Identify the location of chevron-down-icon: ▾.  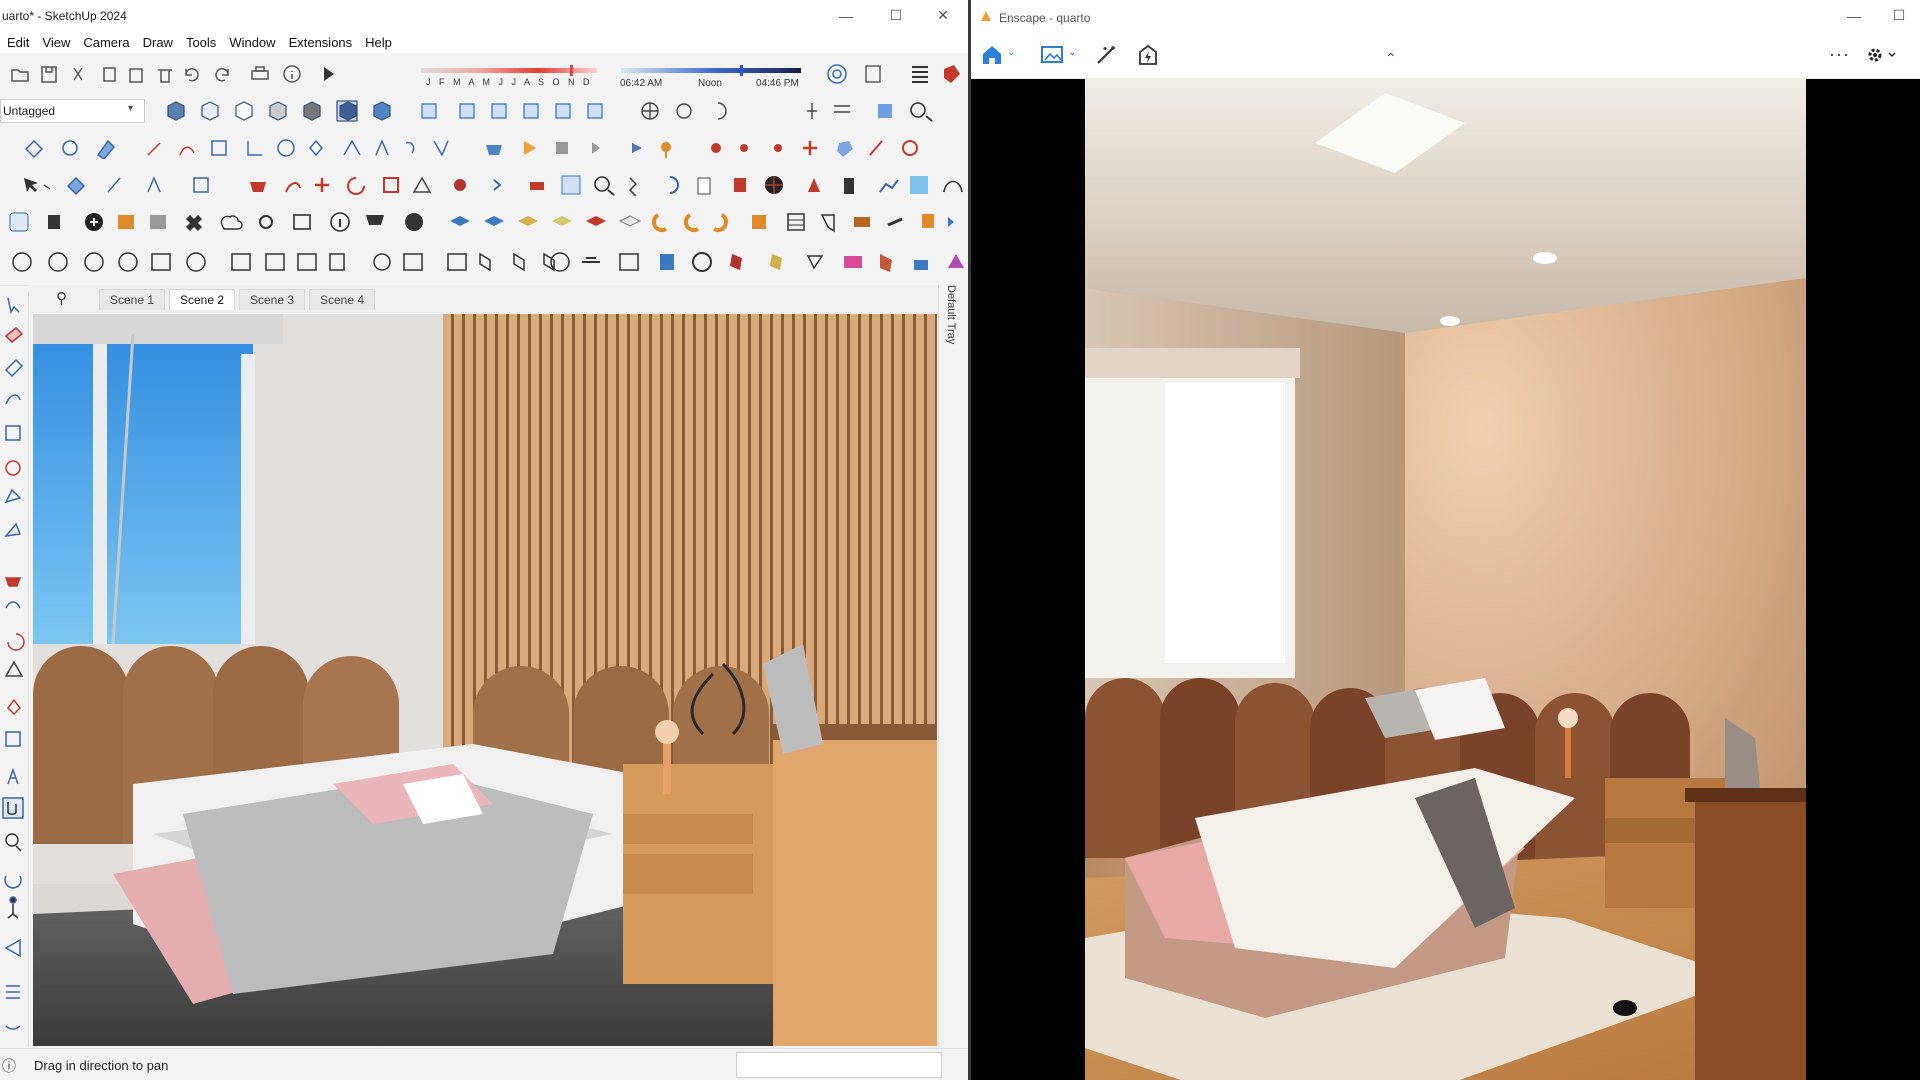
(131, 108).